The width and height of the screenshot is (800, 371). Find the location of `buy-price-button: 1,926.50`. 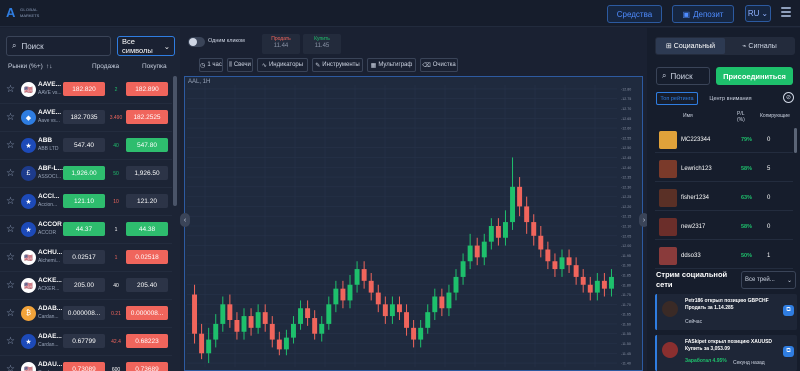

buy-price-button: 1,926.50 is located at coordinates (147, 173).